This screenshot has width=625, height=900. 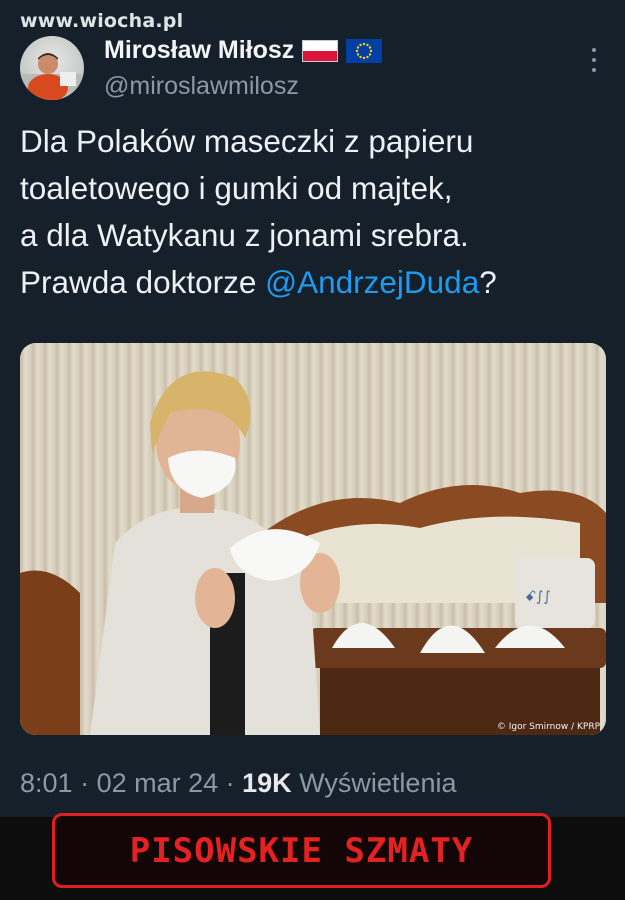 I want to click on tweet-time: 8:01, so click(x=46, y=783).